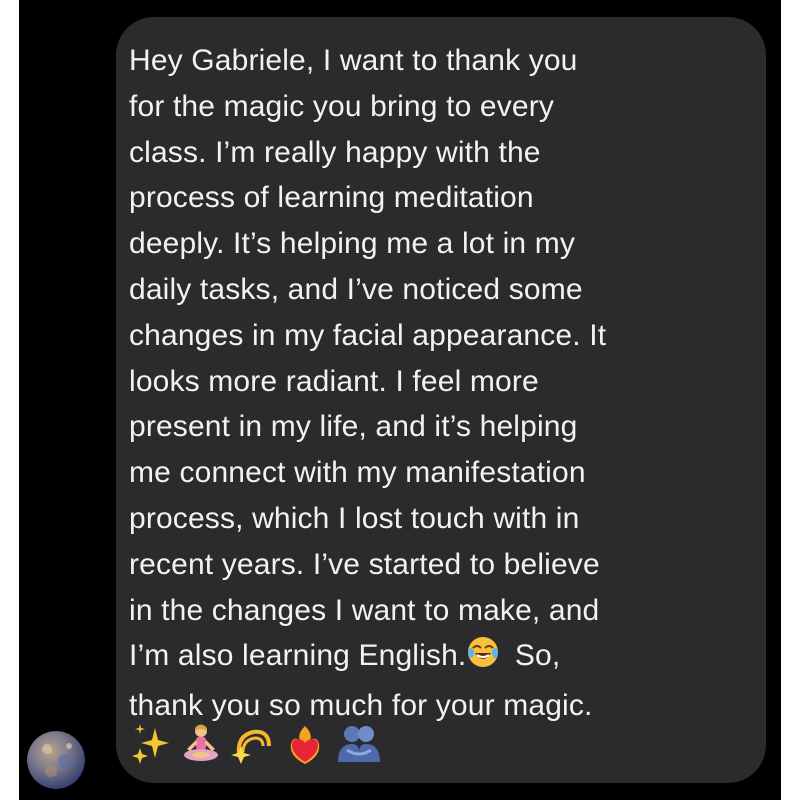 This screenshot has height=800, width=800. What do you see at coordinates (533, 656) in the screenshot?
I see `message-line: So,` at bounding box center [533, 656].